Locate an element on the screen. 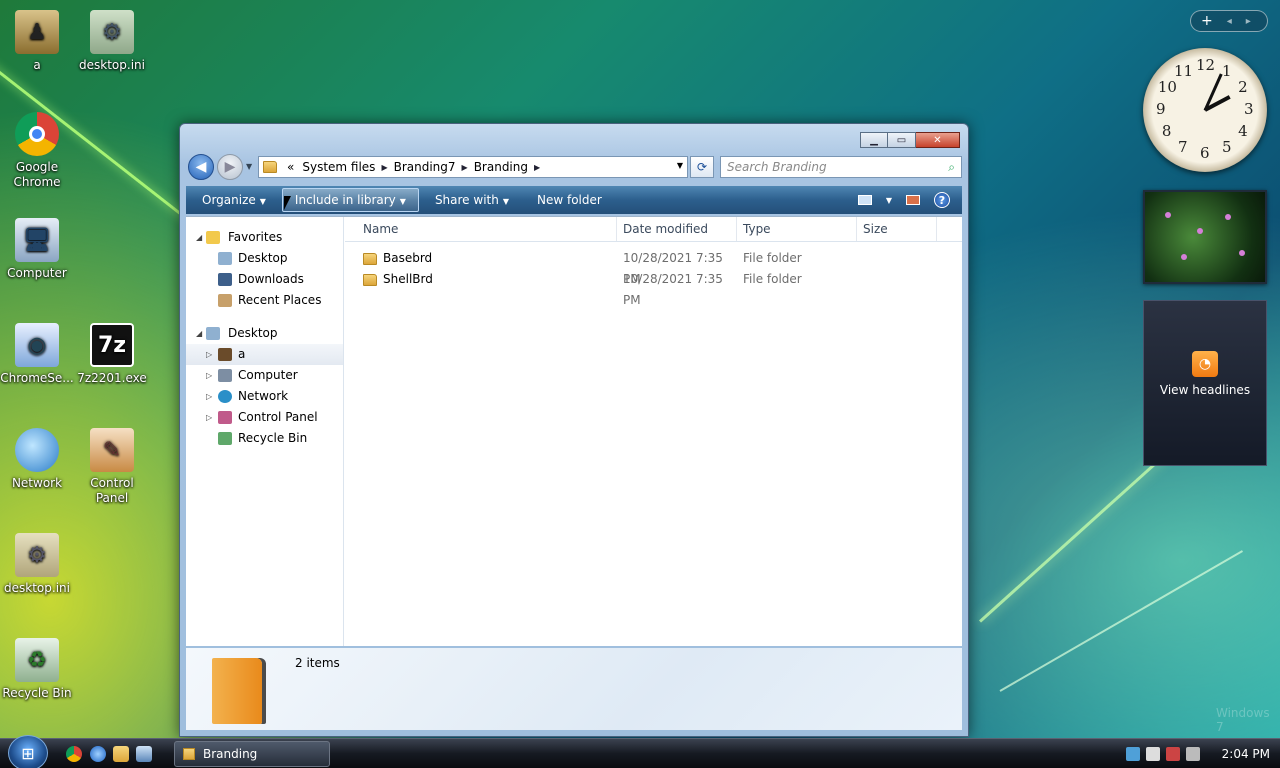 Image resolution: width=1280 pixels, height=768 pixels. nav-item-recent-places: Recent Places is located at coordinates (264, 300).